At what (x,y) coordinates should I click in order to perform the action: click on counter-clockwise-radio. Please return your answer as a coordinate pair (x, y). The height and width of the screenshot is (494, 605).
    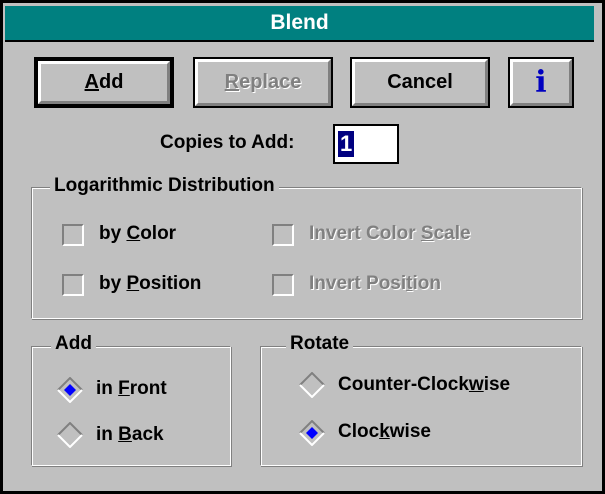
    Looking at the image, I should click on (312, 385).